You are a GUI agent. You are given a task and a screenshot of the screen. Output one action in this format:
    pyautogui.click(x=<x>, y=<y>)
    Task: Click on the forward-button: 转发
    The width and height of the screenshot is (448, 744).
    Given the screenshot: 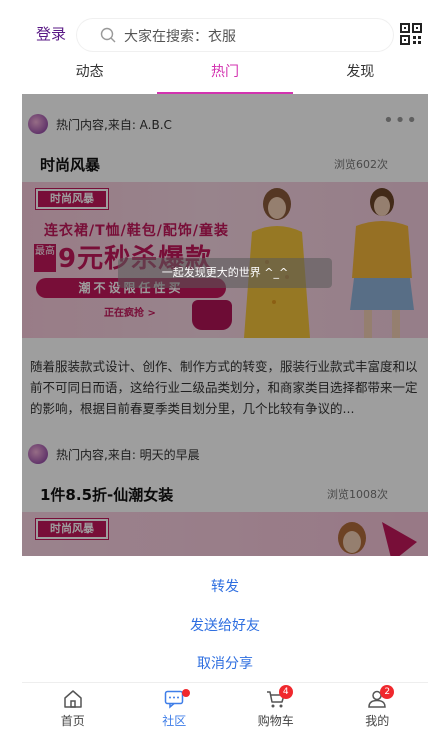 What is the action you would take?
    pyautogui.click(x=225, y=586)
    